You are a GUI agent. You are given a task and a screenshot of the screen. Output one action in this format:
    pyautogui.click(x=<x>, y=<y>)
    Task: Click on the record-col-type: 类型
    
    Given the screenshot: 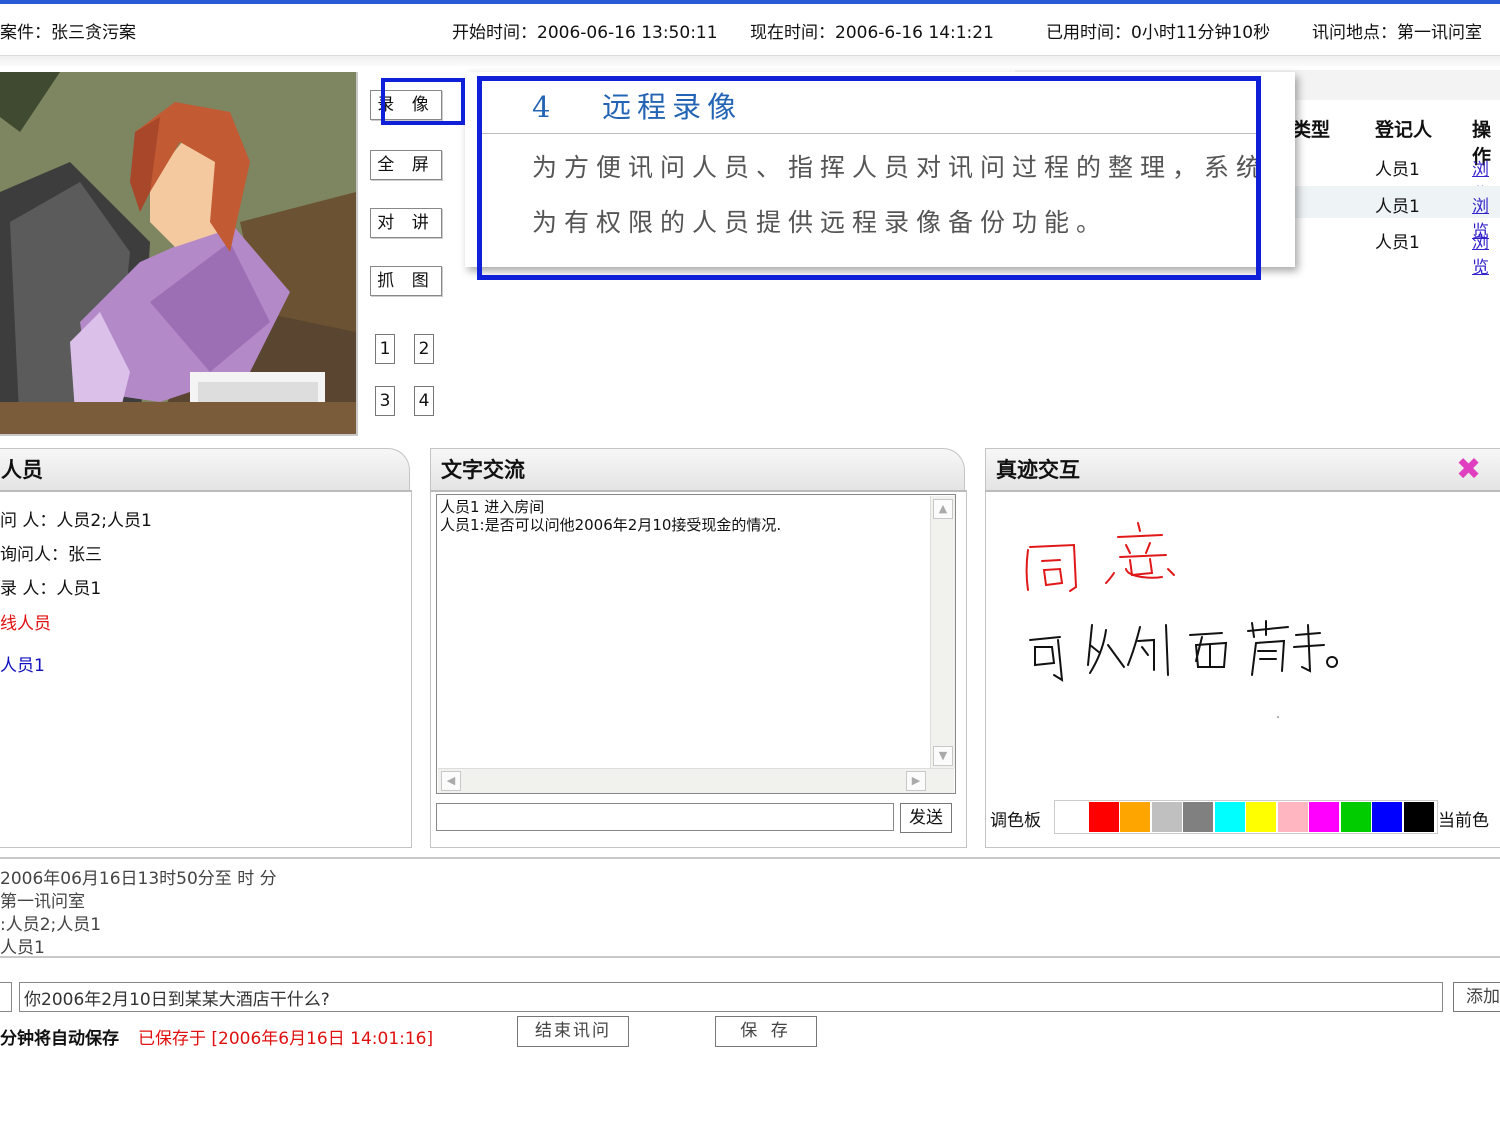 What is the action you would take?
    pyautogui.click(x=1311, y=130)
    